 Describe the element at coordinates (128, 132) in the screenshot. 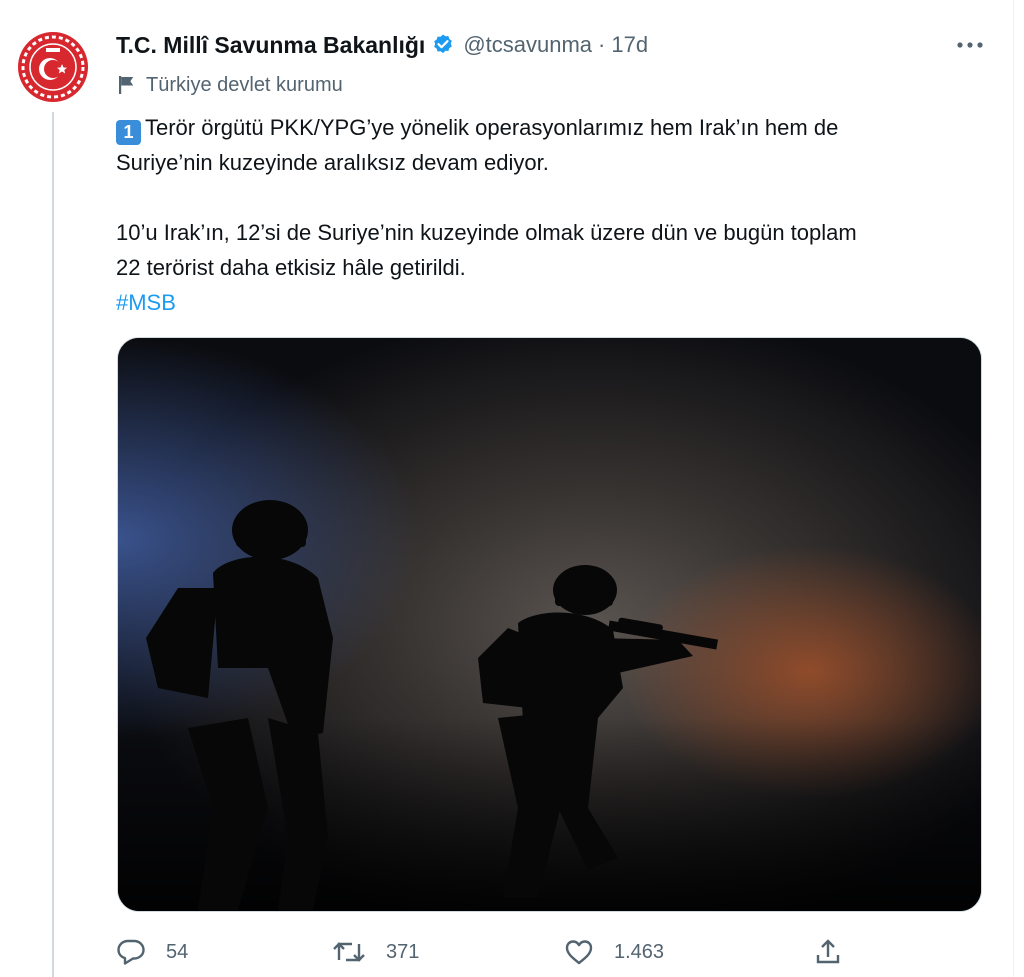

I see `keycap-one-emoji: 1` at that location.